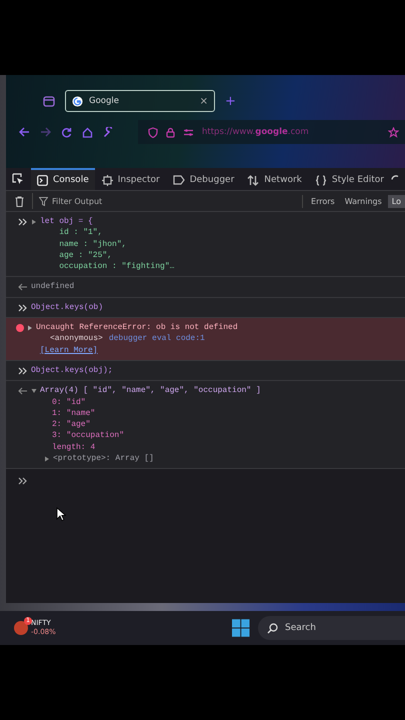 The height and width of the screenshot is (720, 405). Describe the element at coordinates (393, 132) in the screenshot. I see `star-icon` at that location.